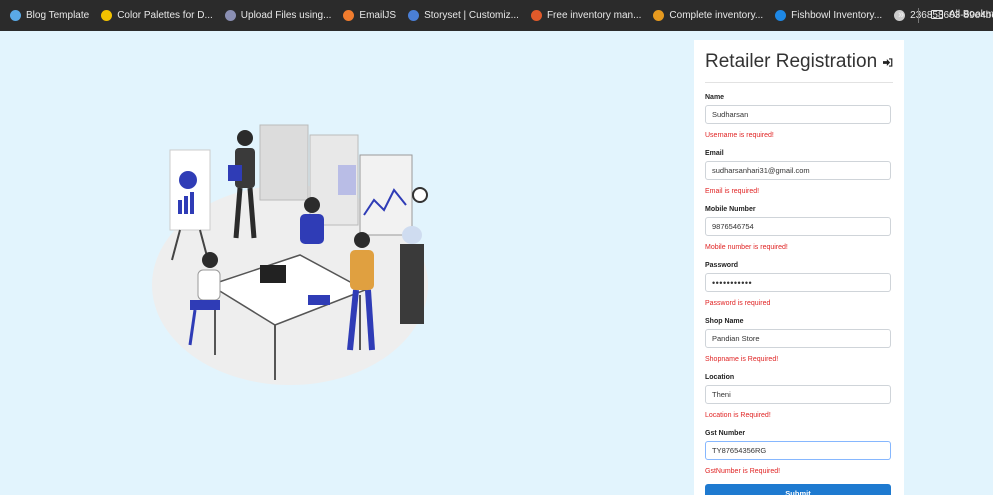 The image size is (993, 495). I want to click on field-label: Password, so click(722, 265).